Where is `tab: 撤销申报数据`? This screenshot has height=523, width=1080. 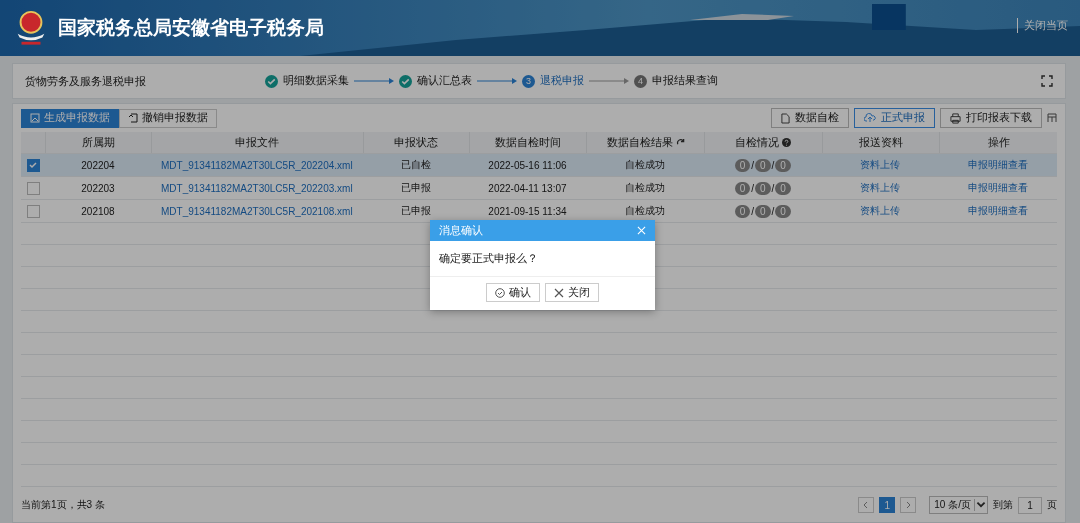 tab: 撤销申报数据 is located at coordinates (168, 118).